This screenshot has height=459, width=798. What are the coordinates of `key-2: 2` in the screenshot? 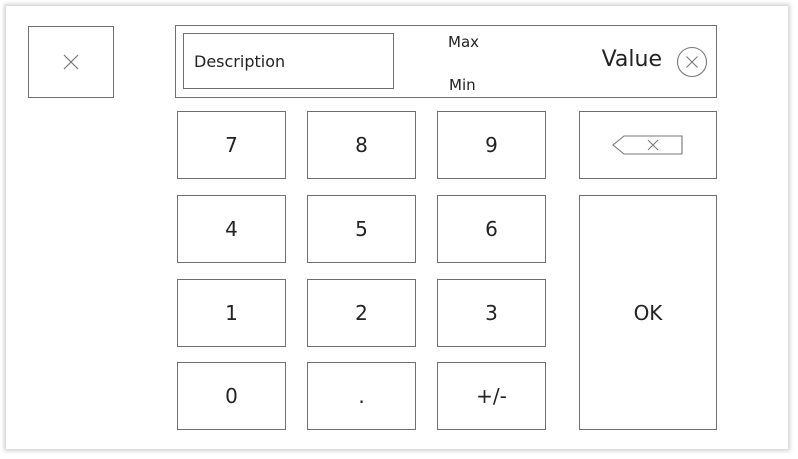 It's located at (361, 313).